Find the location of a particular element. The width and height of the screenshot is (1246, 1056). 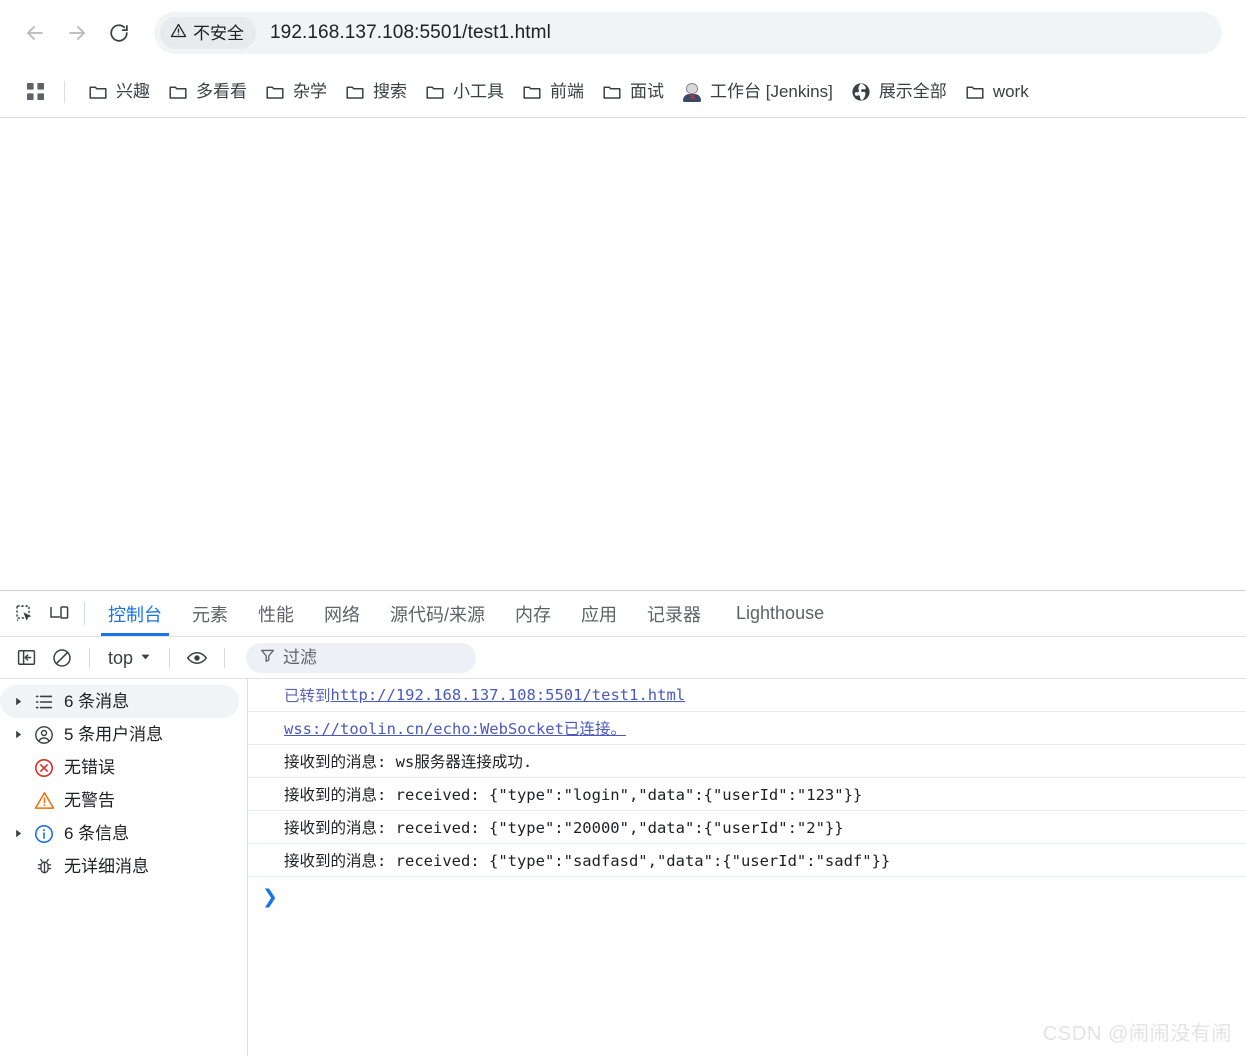

sidebar-item-user-messages: 5 条用户消息 is located at coordinates (119, 734).